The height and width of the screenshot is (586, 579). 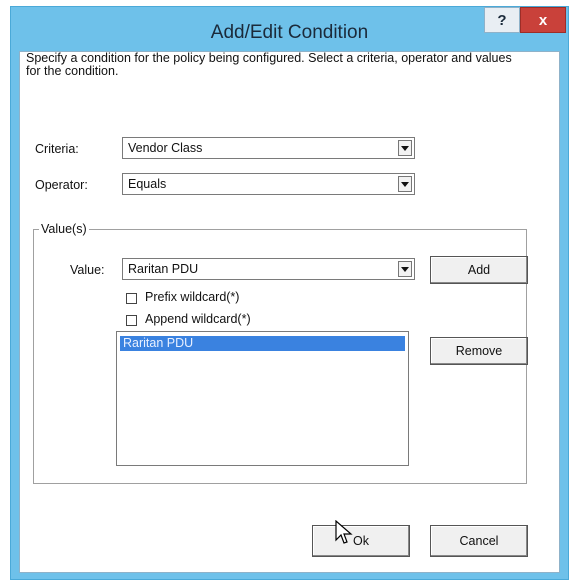 I want to click on mouse-cursor-icon, so click(x=344, y=532).